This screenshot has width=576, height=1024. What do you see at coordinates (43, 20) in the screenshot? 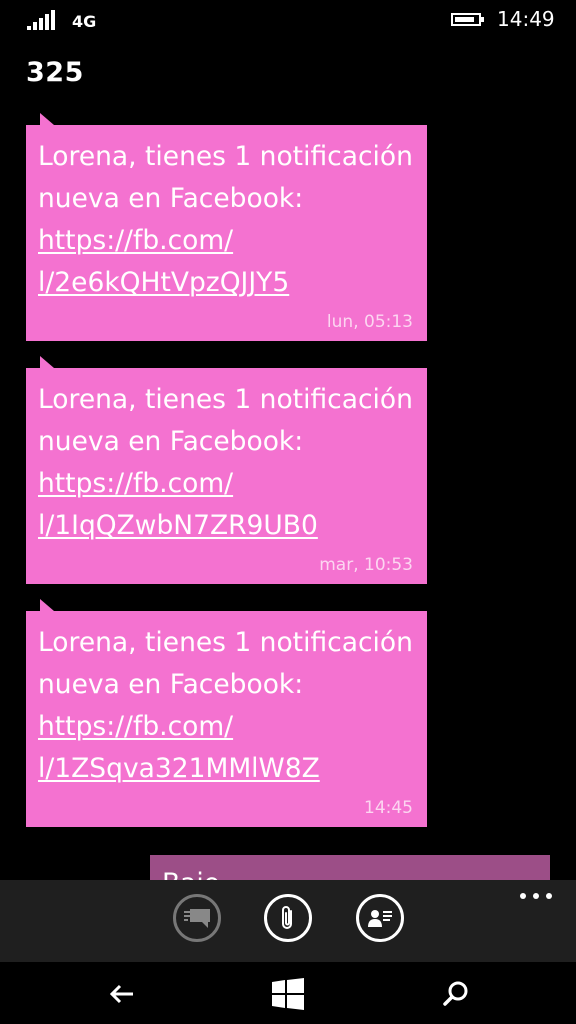
I see `signal-strength-icon` at bounding box center [43, 20].